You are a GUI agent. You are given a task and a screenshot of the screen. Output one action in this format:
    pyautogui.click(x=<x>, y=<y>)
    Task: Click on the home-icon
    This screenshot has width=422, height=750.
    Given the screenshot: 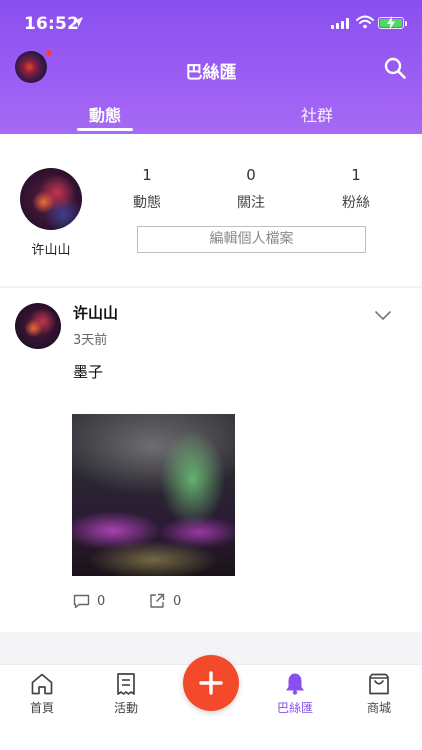 What is the action you would take?
    pyautogui.click(x=42, y=684)
    